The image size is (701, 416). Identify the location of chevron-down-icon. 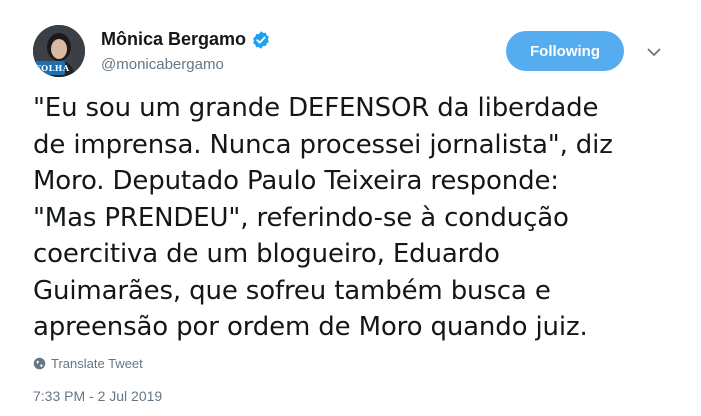
(654, 52).